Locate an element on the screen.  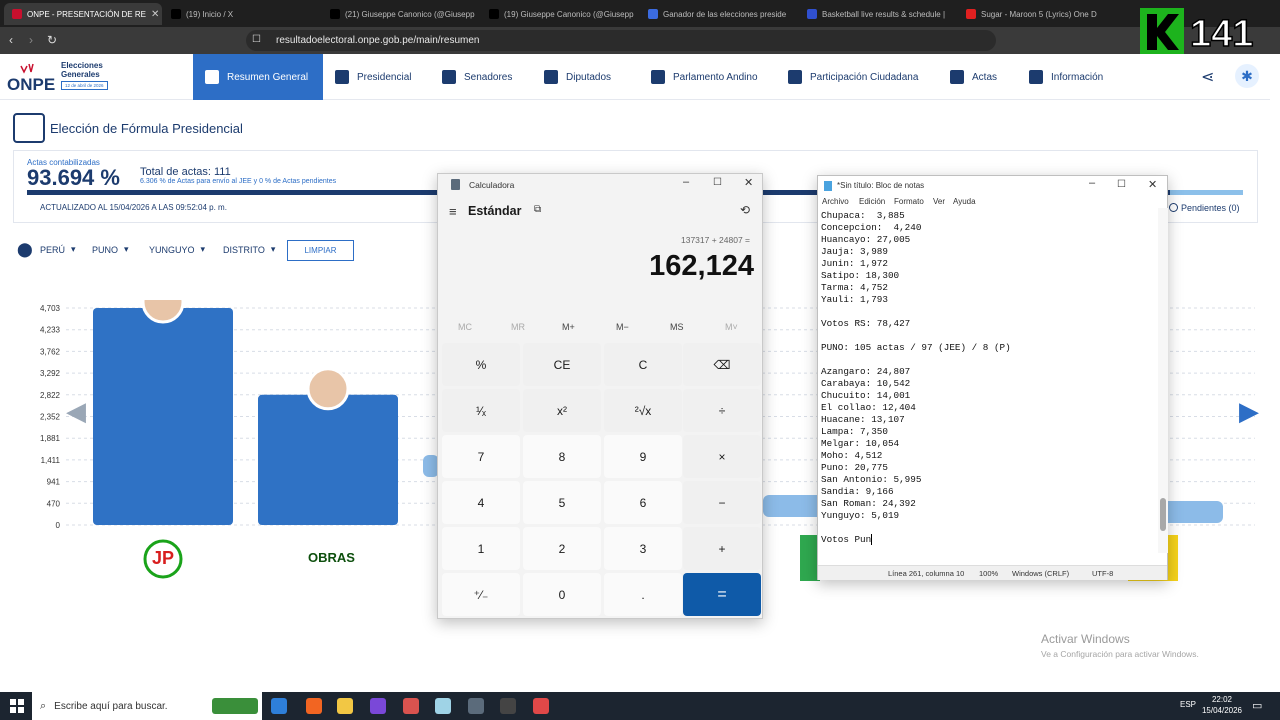
chart-prev-arrow: ◀ is located at coordinates (76, 411).